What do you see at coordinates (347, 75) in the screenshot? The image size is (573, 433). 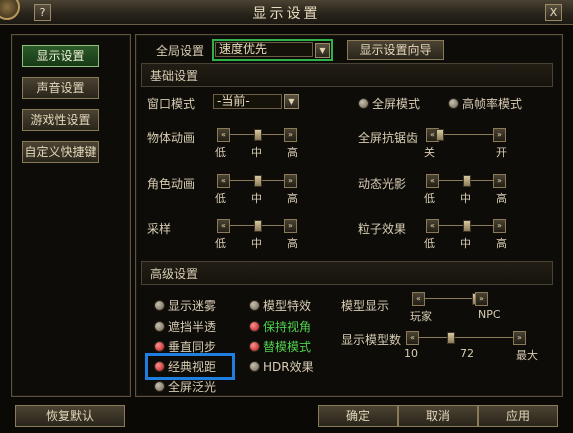 I see `basic-section-header` at bounding box center [347, 75].